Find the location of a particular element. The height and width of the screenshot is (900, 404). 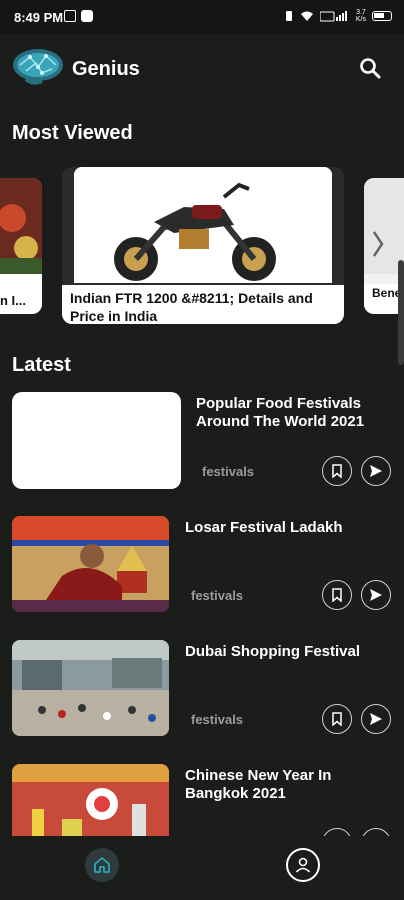

list-item: Chinese New Year In Bangkok 2021 is located at coordinates (202, 800).